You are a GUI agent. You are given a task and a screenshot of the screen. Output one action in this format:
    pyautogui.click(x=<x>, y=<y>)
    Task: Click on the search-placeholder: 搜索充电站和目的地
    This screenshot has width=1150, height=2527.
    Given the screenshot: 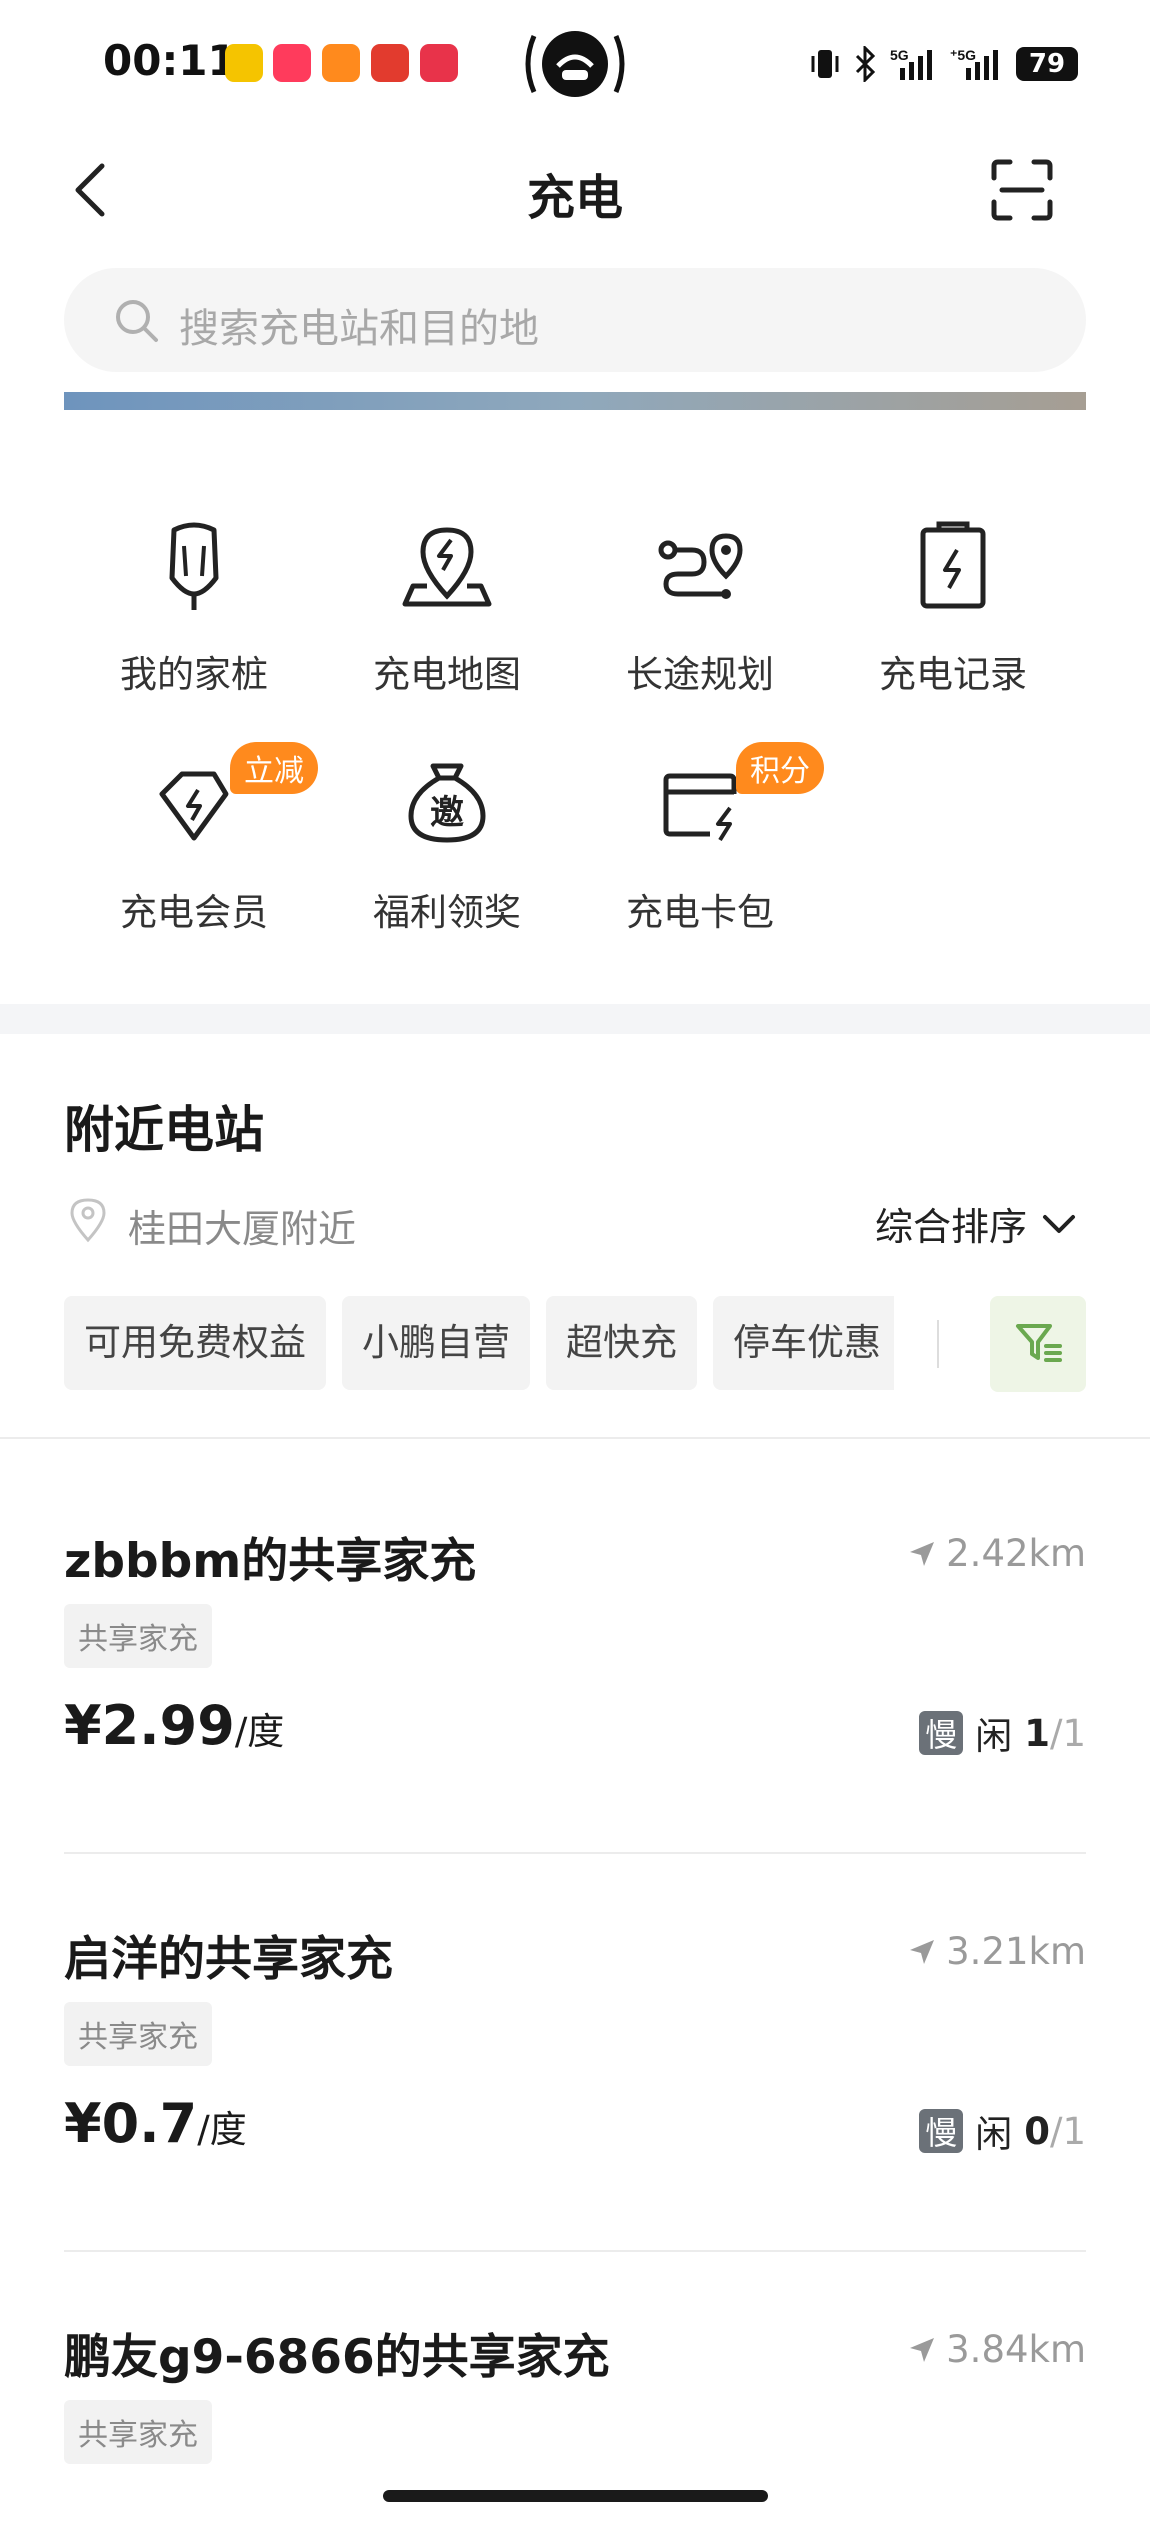 What is the action you would take?
    pyautogui.click(x=359, y=329)
    